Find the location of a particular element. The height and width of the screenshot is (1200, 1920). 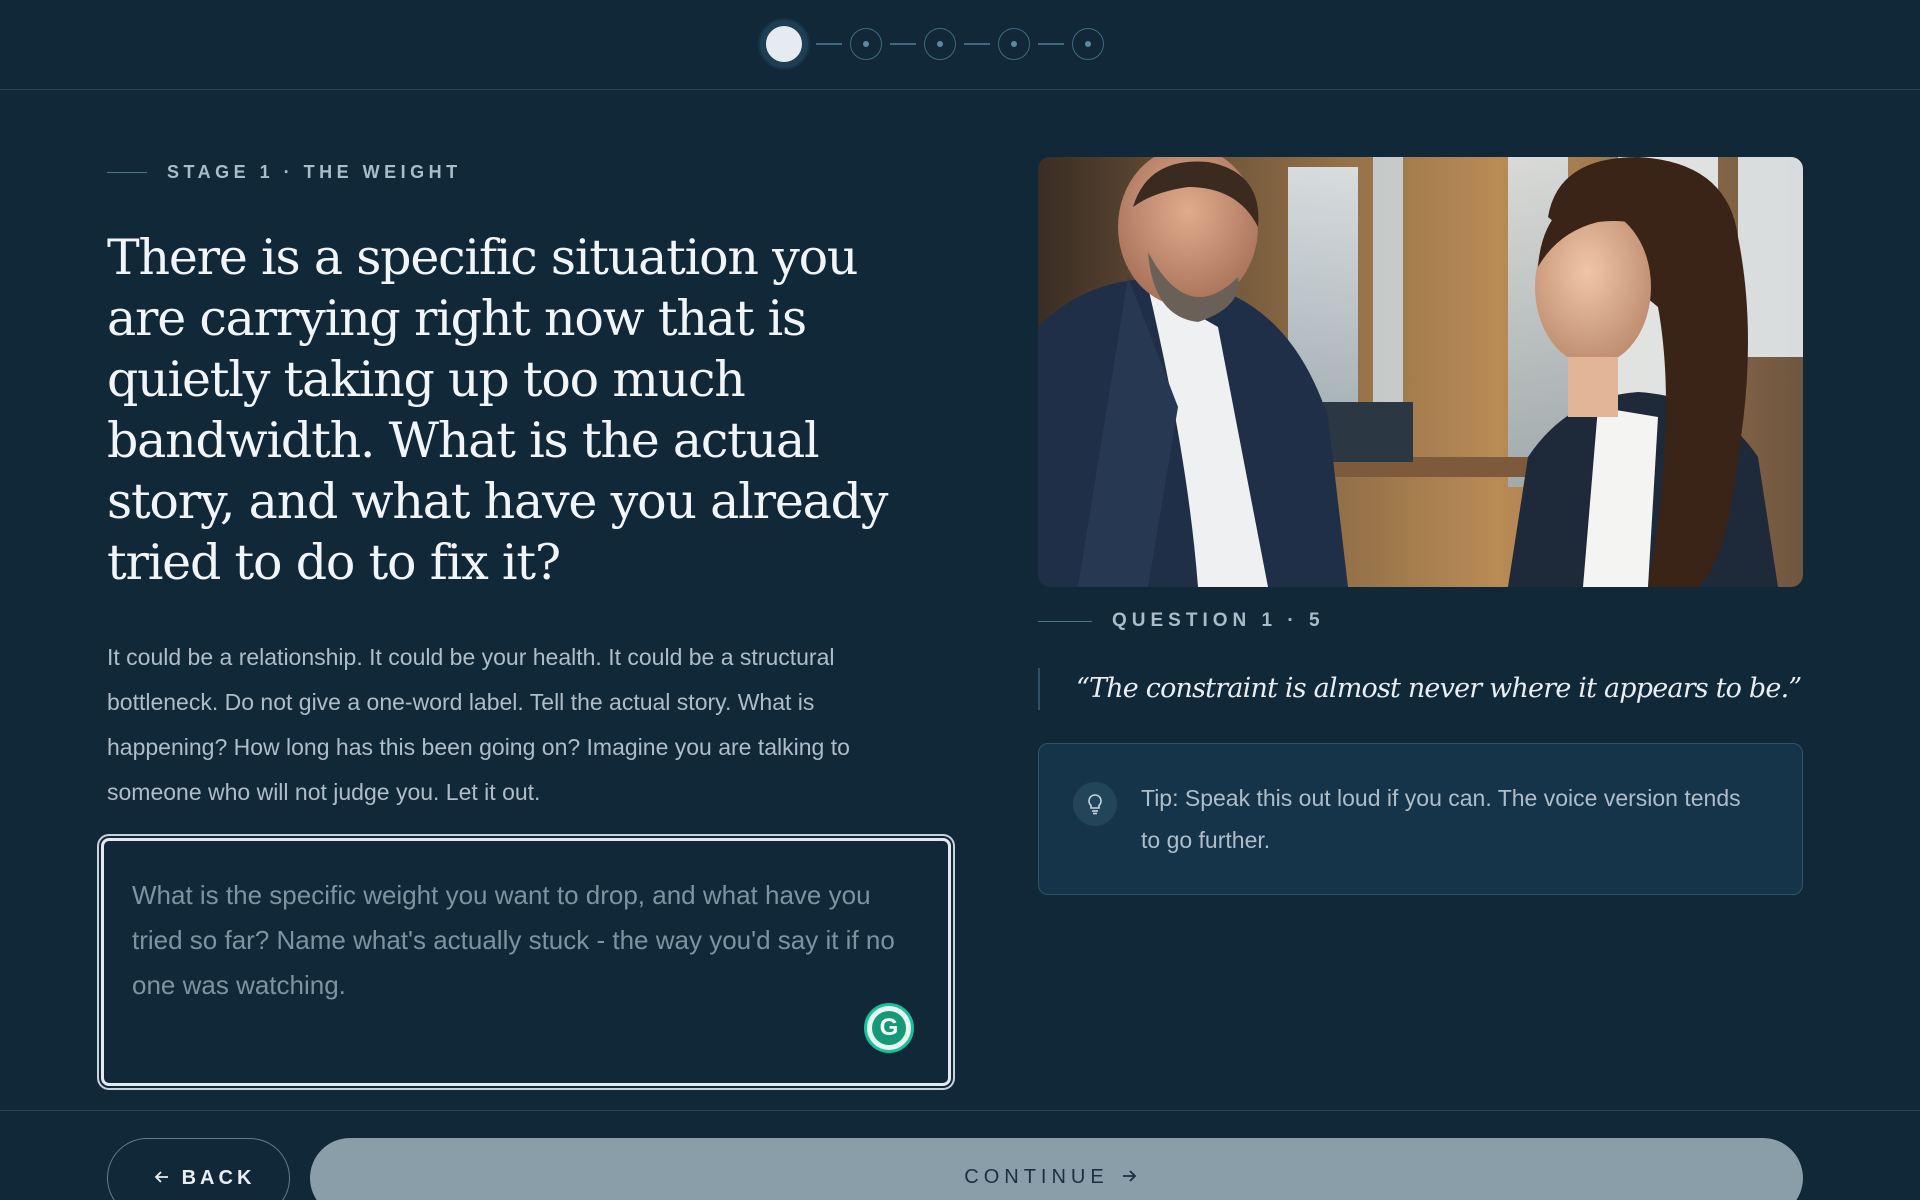

grammarly-g-icon: G is located at coordinates (889, 1028).